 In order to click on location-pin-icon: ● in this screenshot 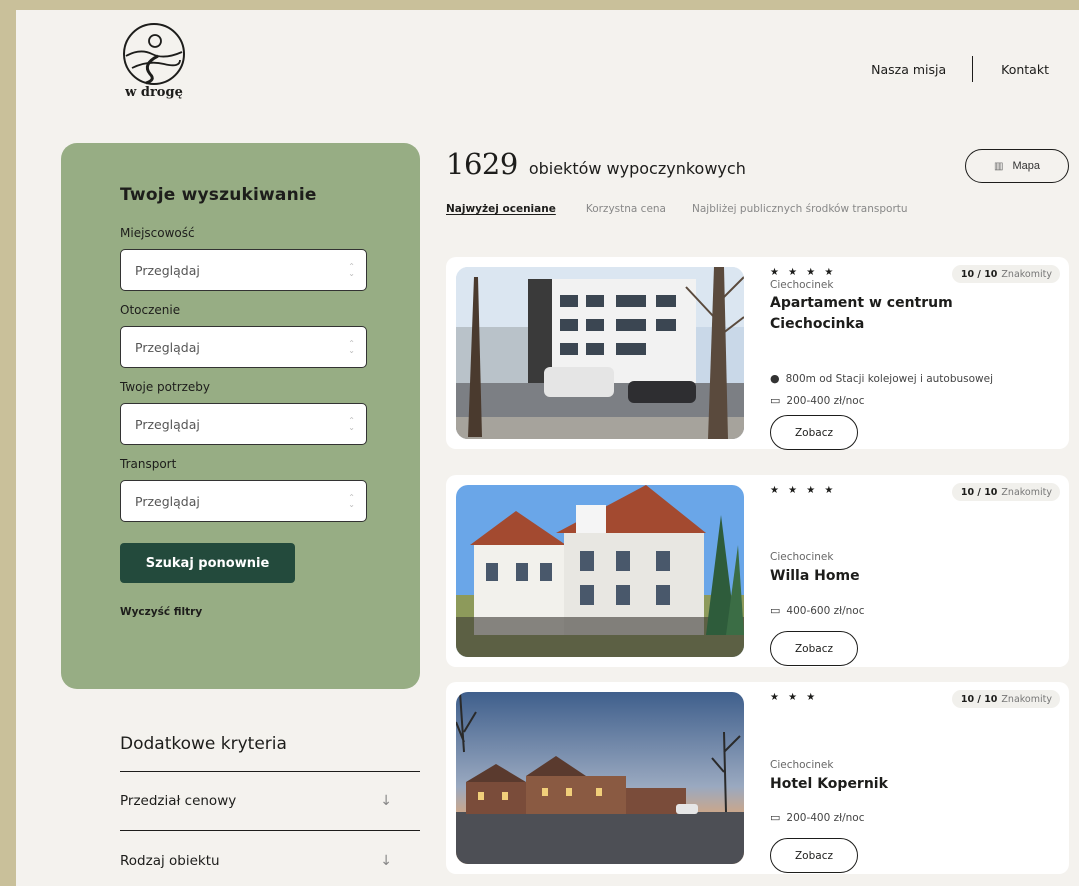, I will do `click(775, 378)`.